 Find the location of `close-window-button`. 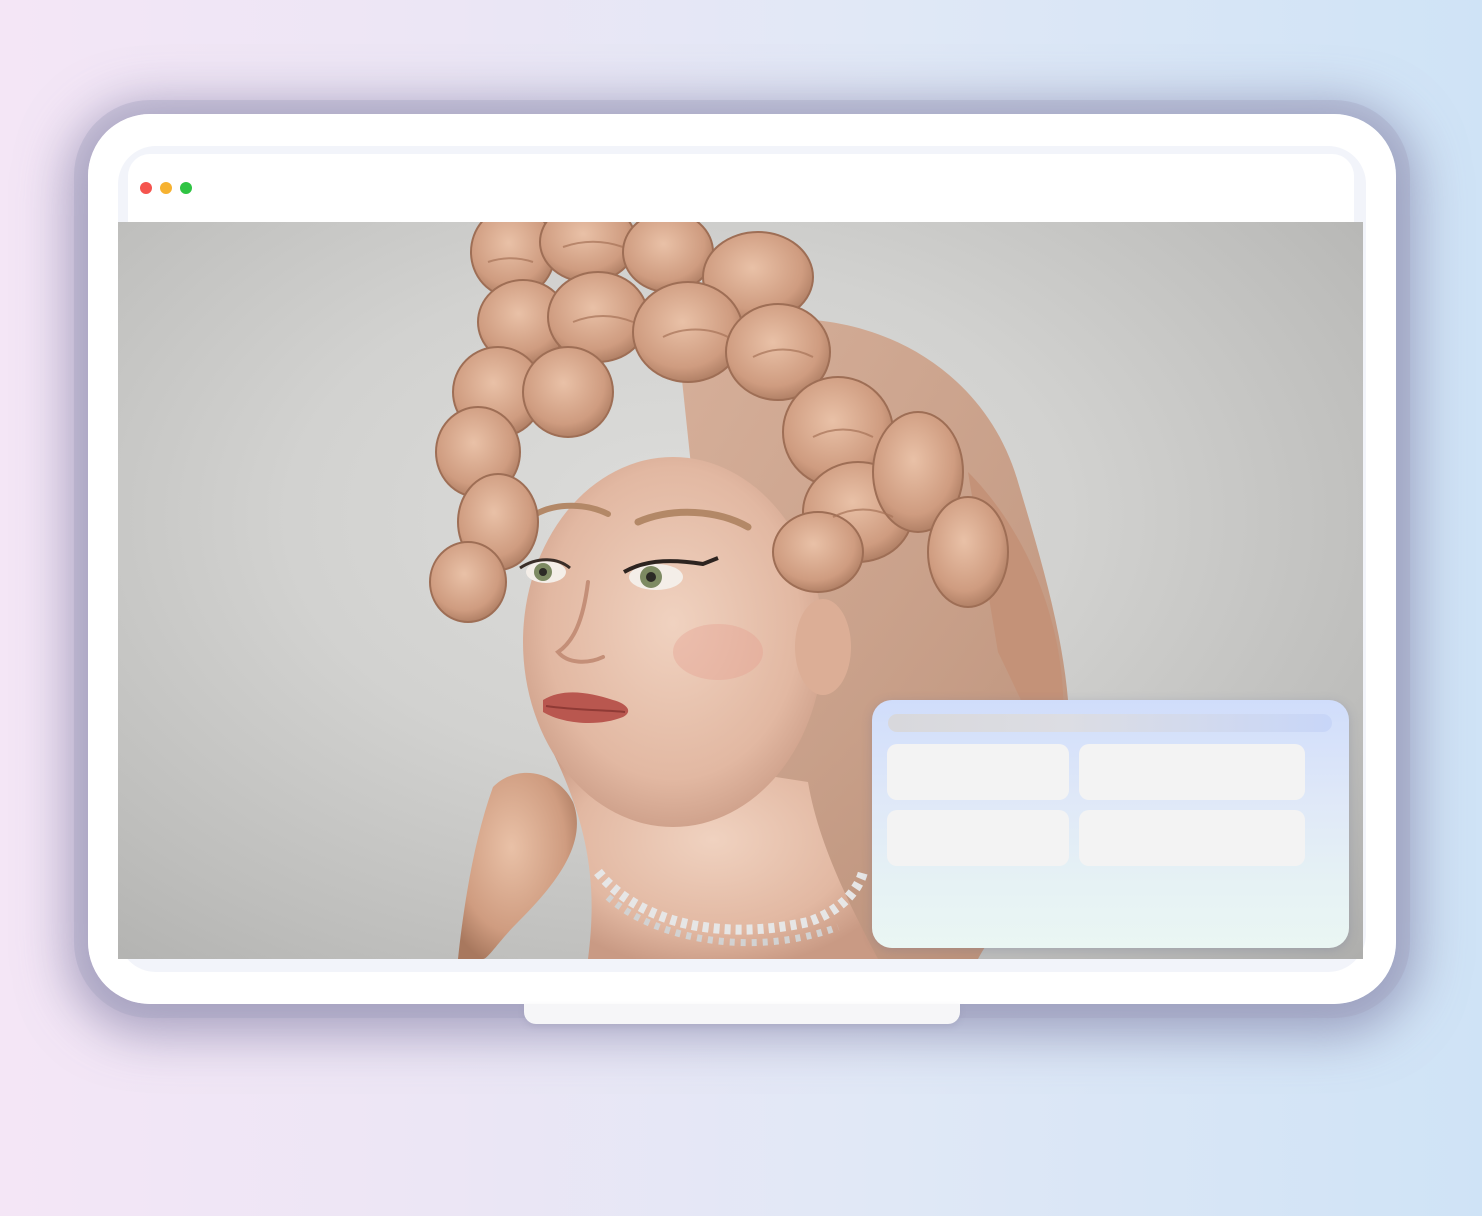

close-window-button is located at coordinates (146, 188).